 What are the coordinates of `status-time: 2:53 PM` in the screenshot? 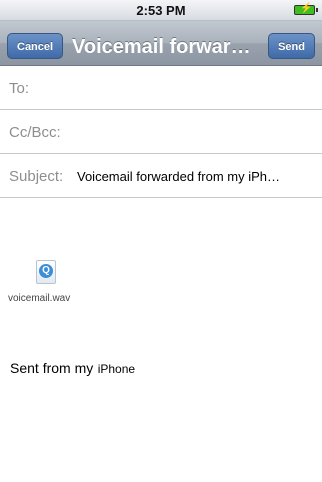 It's located at (161, 10).